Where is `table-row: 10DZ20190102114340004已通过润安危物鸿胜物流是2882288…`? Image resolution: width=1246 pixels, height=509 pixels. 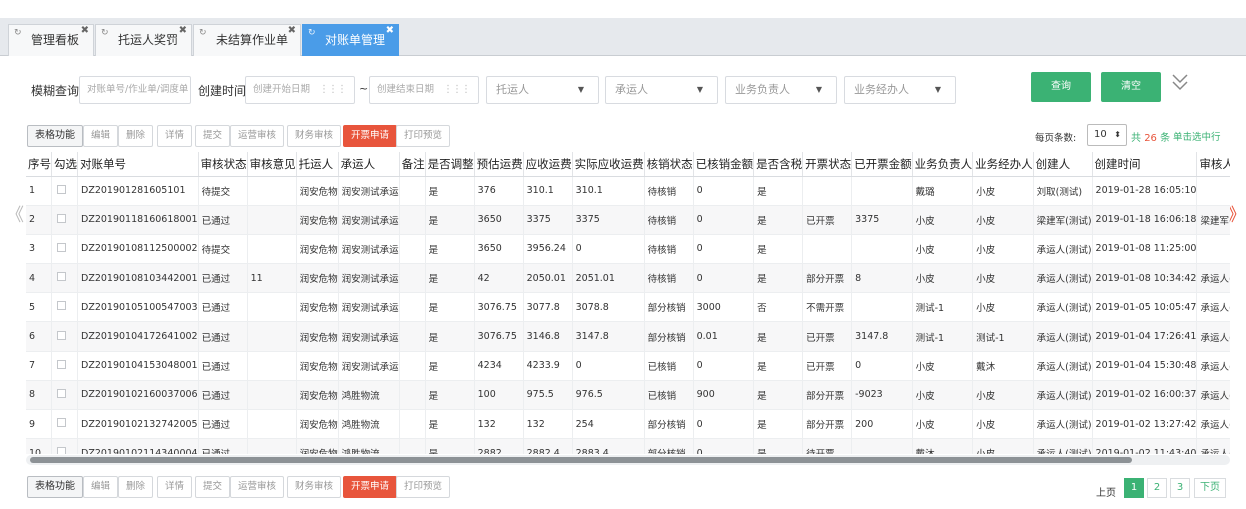 table-row: 10DZ20190102114340004已通过润安危物鸿胜物流是2882288… is located at coordinates (628, 446).